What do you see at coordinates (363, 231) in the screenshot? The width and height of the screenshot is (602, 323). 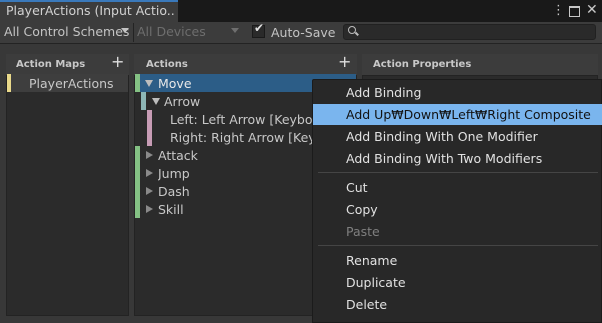 I see `menu-item-paste: Paste` at bounding box center [363, 231].